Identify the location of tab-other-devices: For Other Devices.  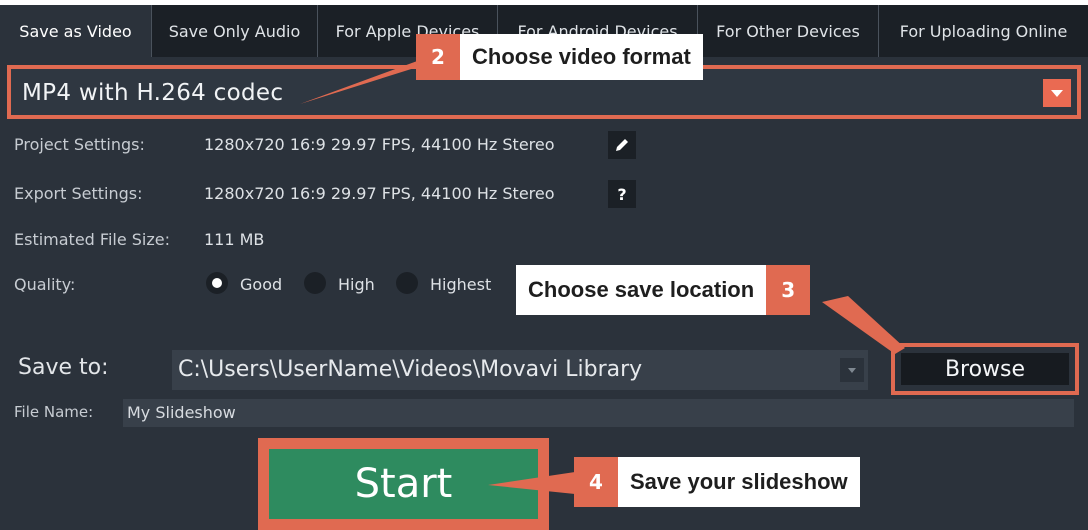
(788, 31).